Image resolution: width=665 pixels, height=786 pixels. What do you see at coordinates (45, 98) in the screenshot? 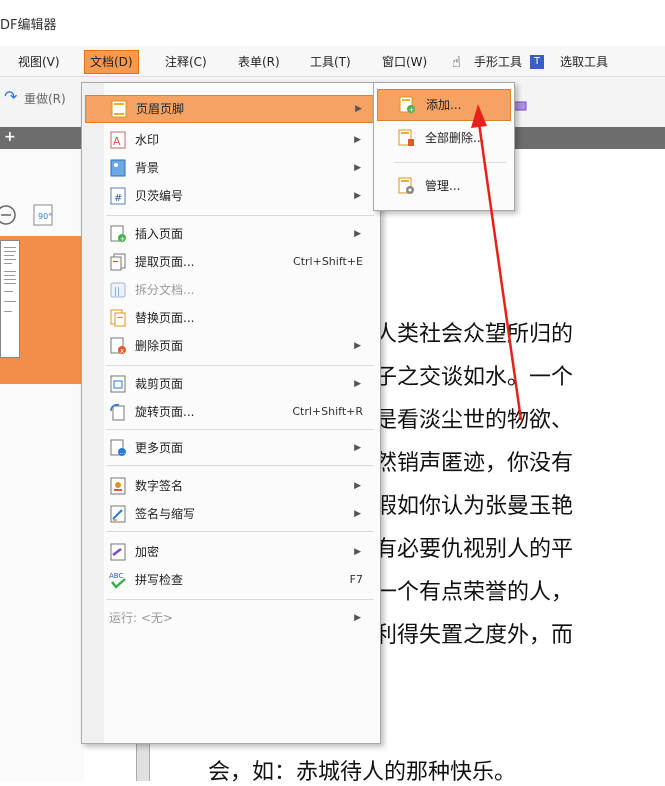
I see `redo-button: 重做(R)` at bounding box center [45, 98].